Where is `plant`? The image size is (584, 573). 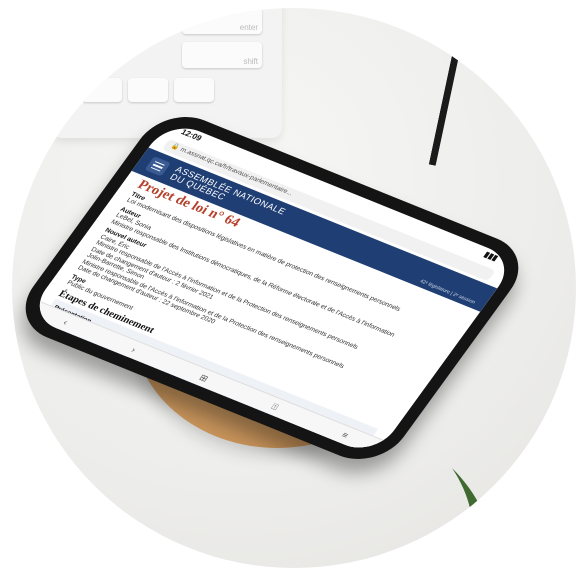 plant is located at coordinates (514, 503).